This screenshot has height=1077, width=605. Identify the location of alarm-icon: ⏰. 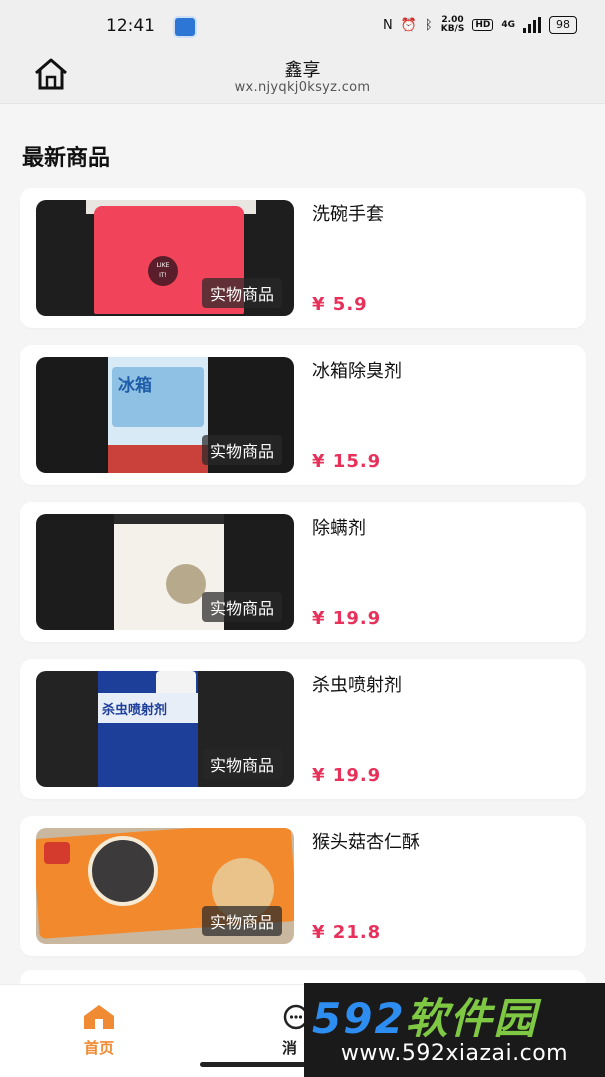
(408, 25).